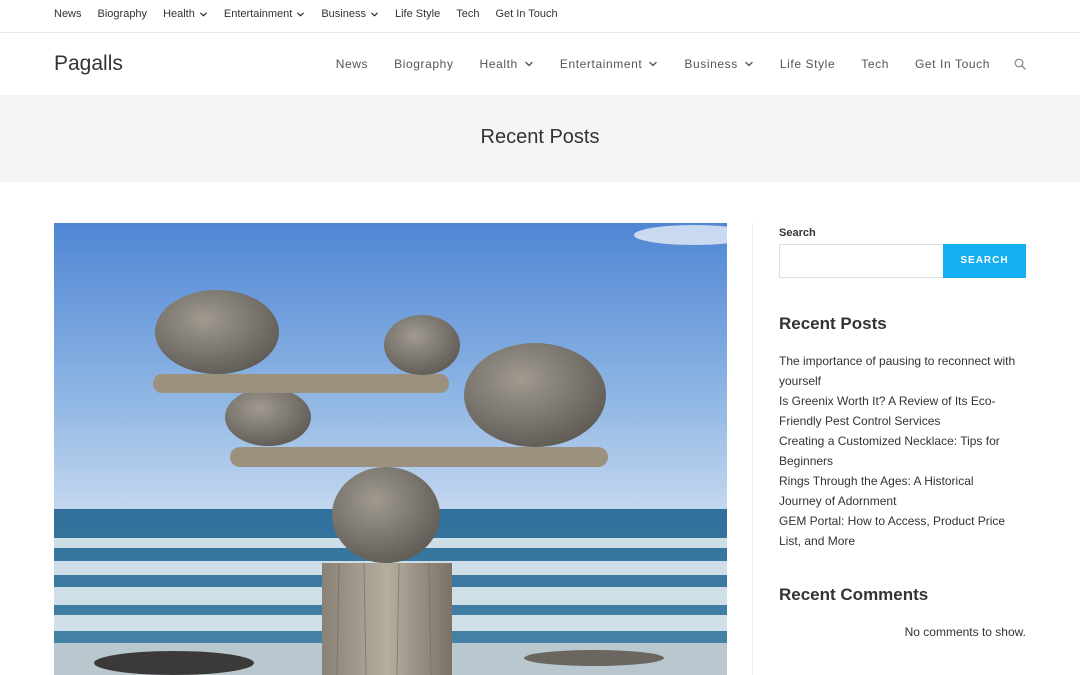  What do you see at coordinates (88, 64) in the screenshot?
I see `site-logo: Pagalls` at bounding box center [88, 64].